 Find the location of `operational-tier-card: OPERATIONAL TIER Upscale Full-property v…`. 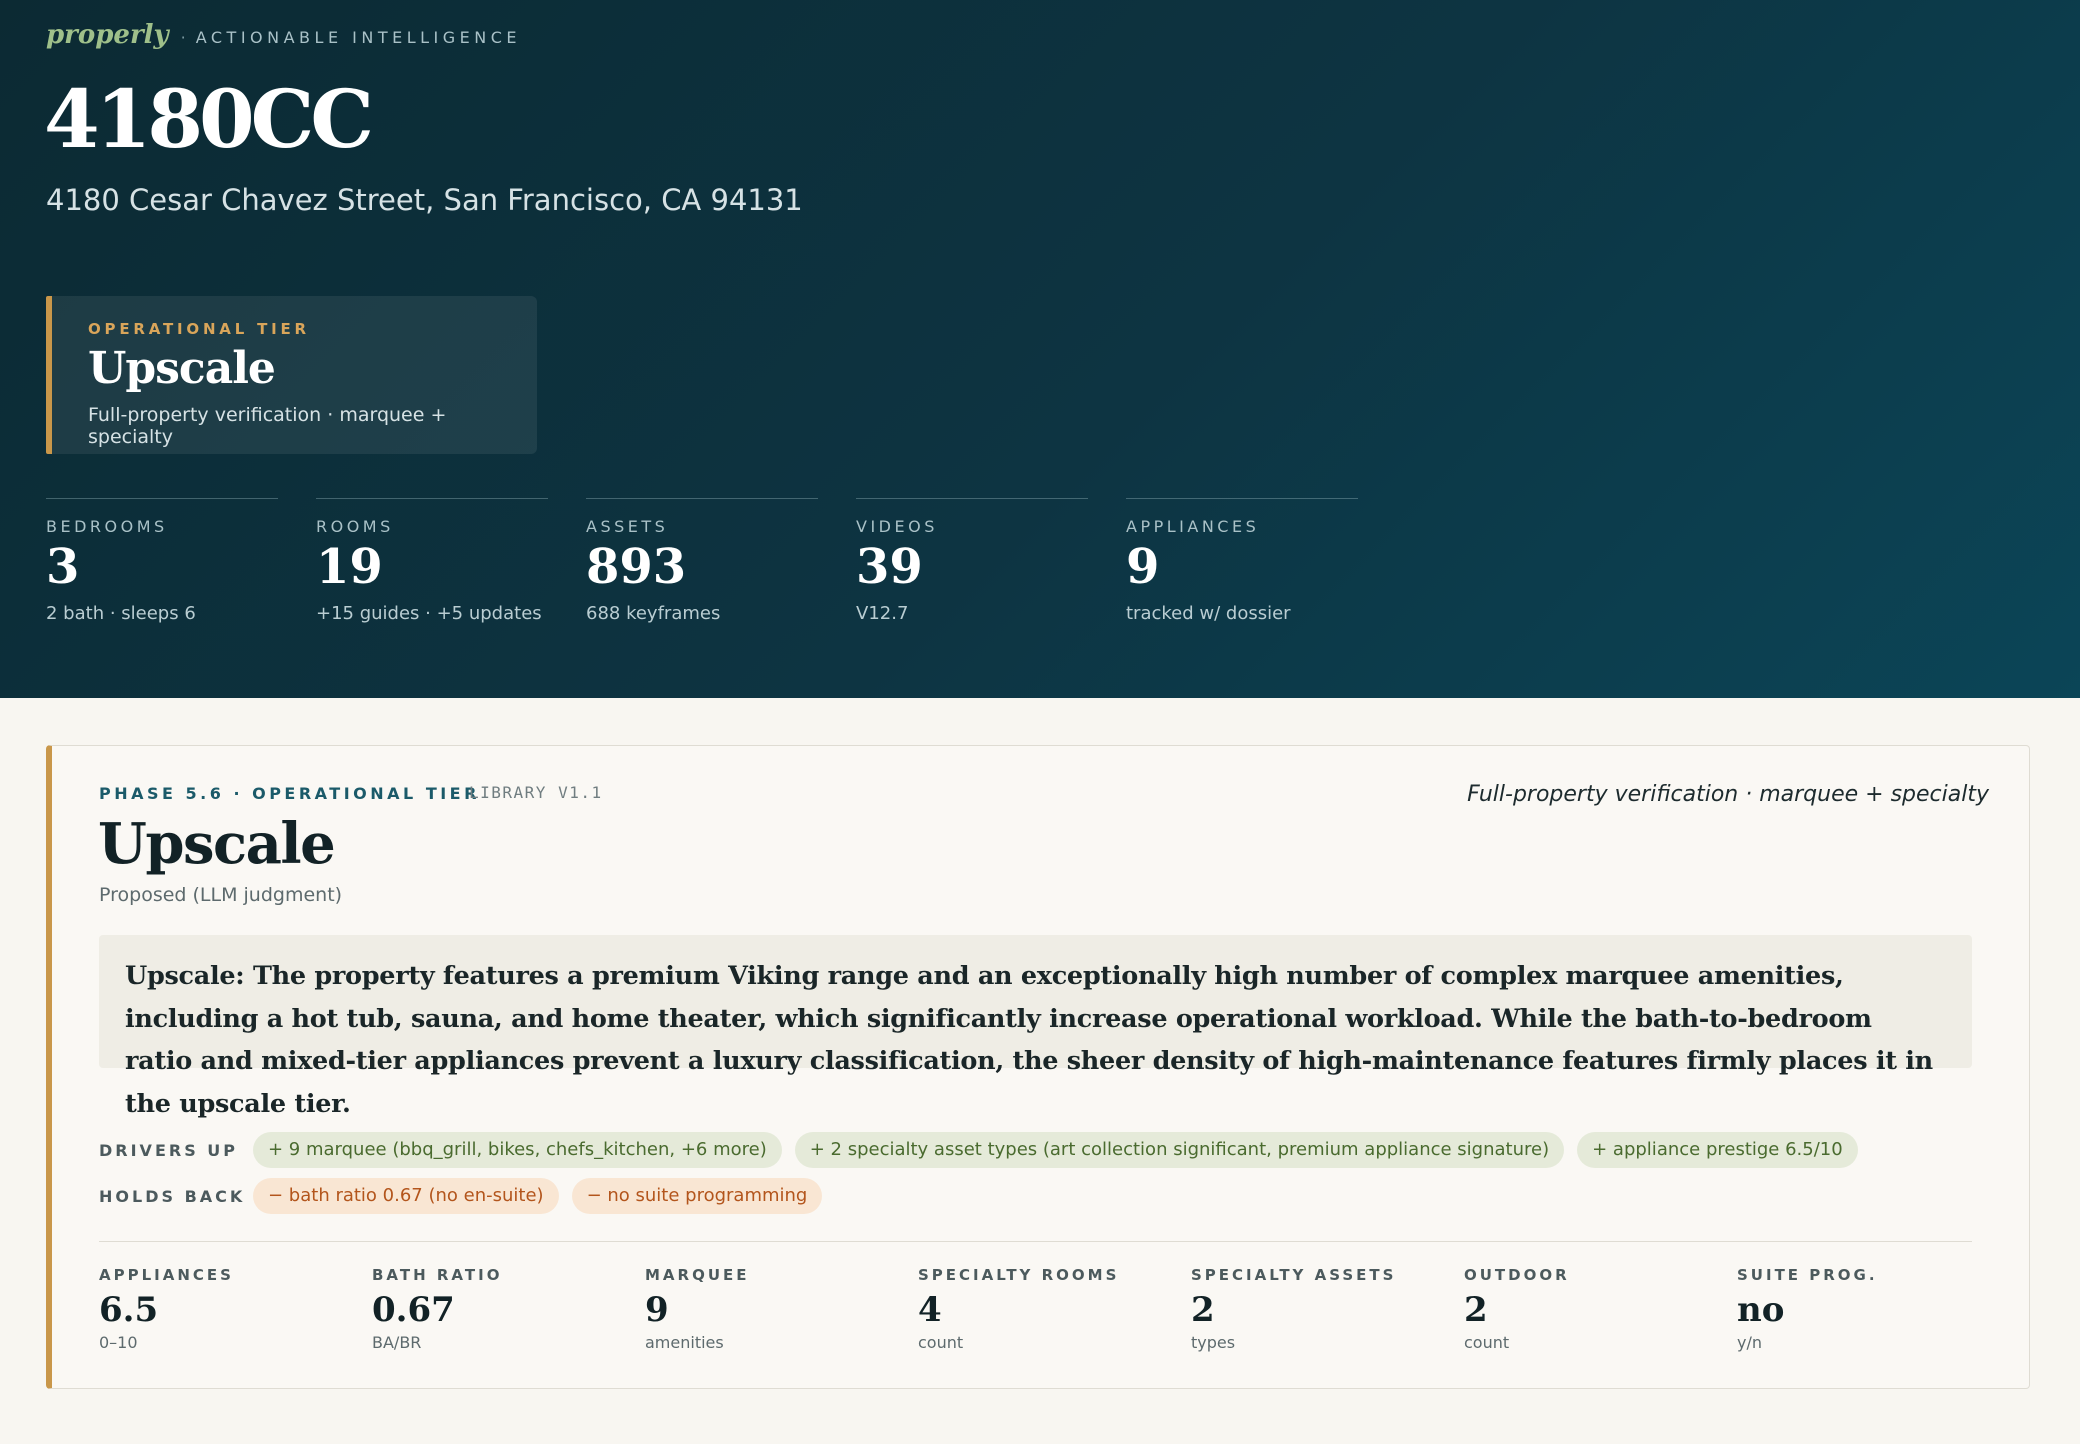

operational-tier-card: OPERATIONAL TIER Upscale Full-property v… is located at coordinates (291, 375).